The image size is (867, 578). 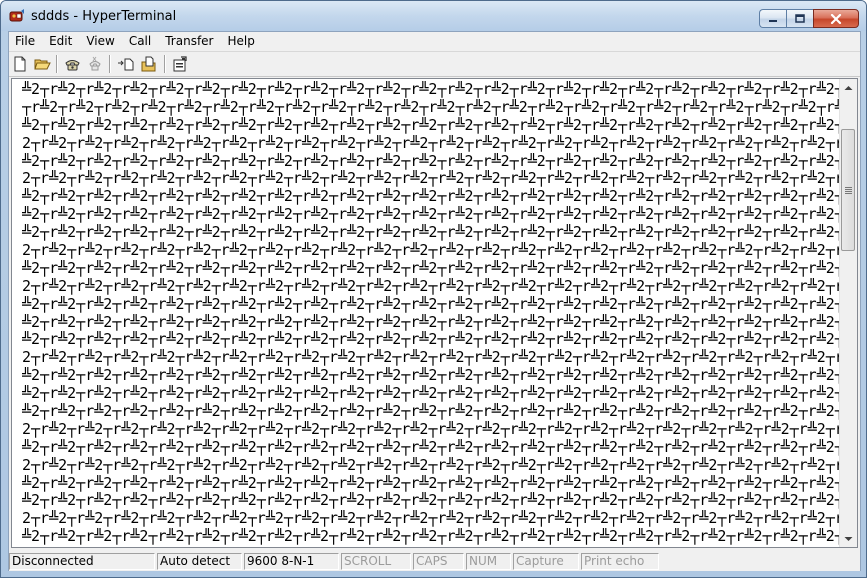 What do you see at coordinates (433, 16) in the screenshot?
I see `title-bar: sddds - HyperTerminal` at bounding box center [433, 16].